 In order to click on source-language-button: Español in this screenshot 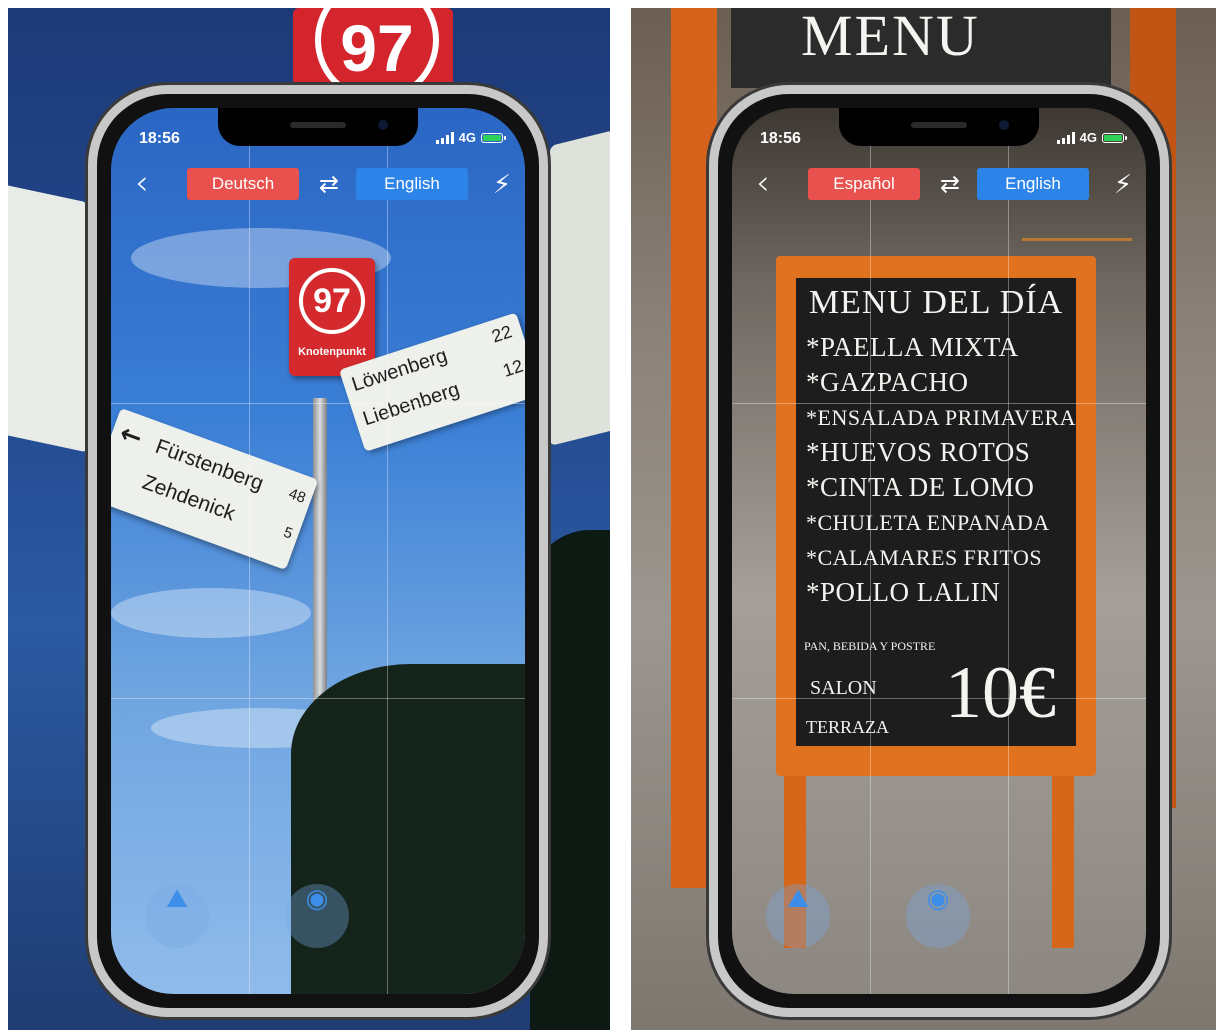, I will do `click(864, 184)`.